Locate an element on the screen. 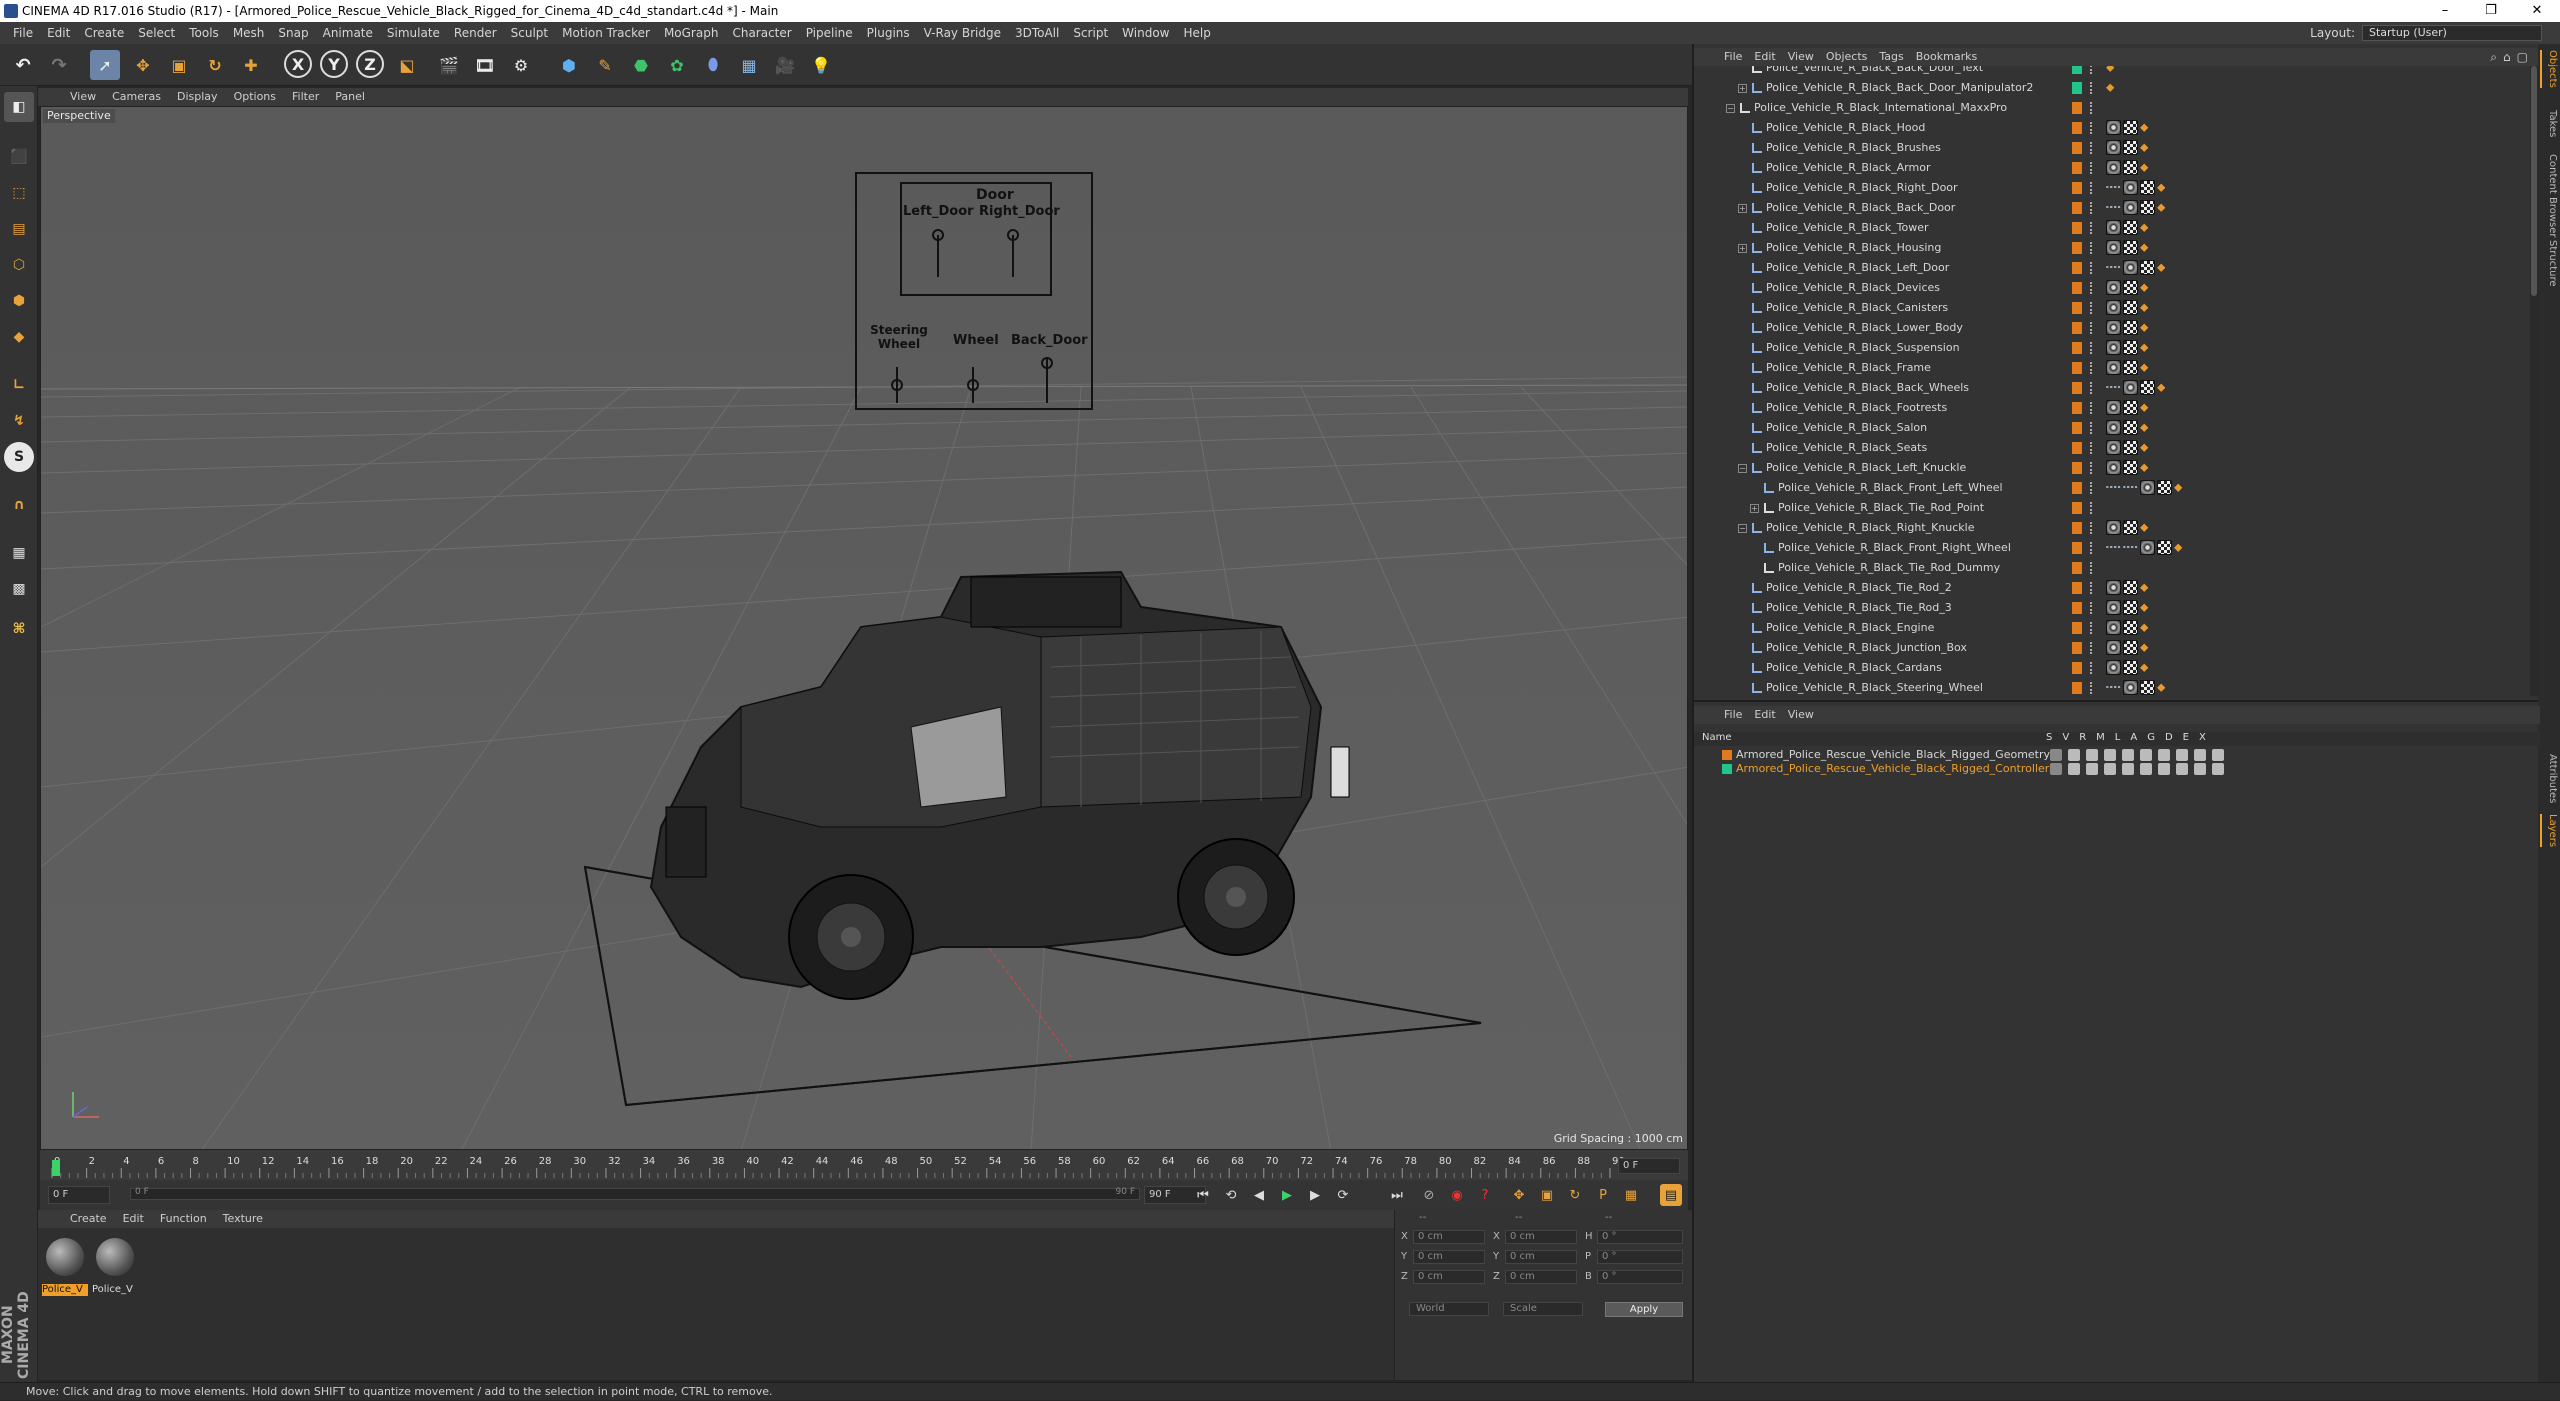 This screenshot has width=2560, height=1401. planar-workplane-icon: ▩ is located at coordinates (19, 589).